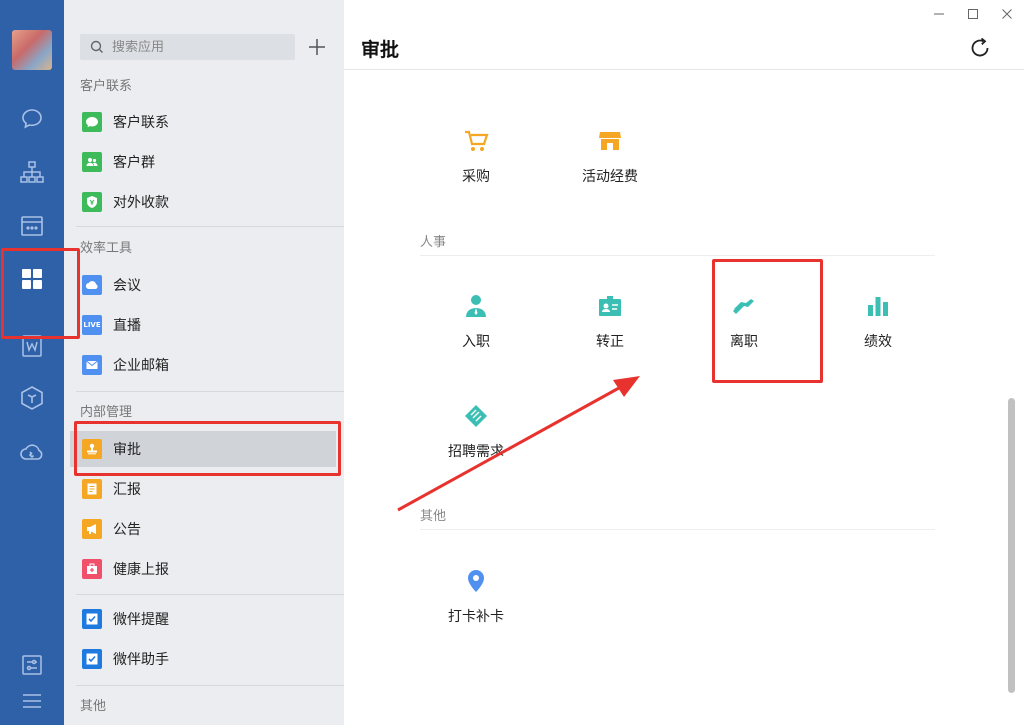  What do you see at coordinates (476, 416) in the screenshot?
I see `diamond-icon` at bounding box center [476, 416].